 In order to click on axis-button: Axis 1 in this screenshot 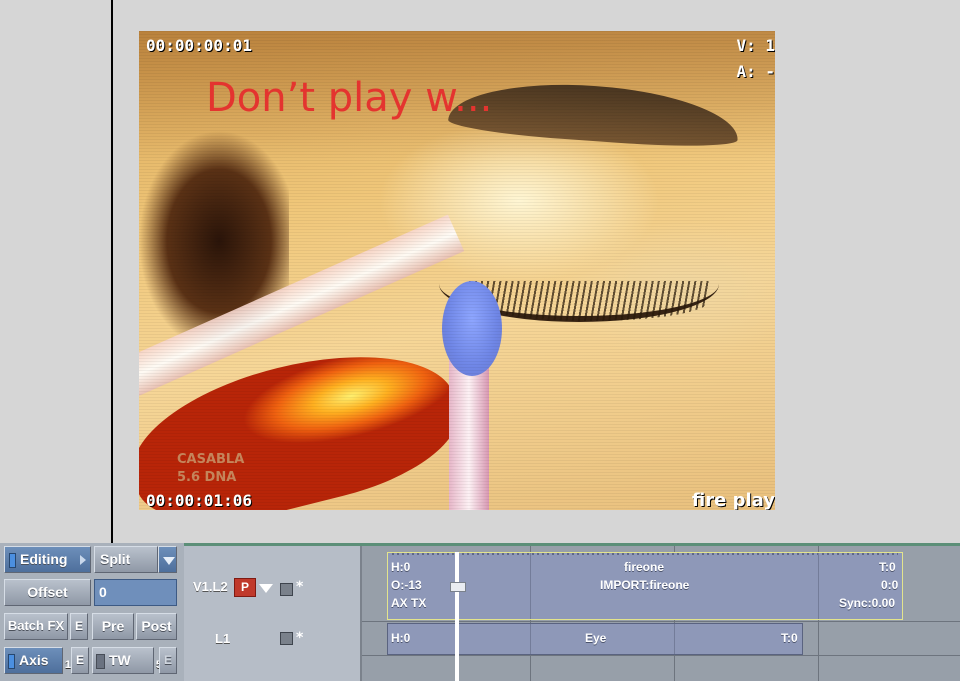, I will do `click(37, 660)`.